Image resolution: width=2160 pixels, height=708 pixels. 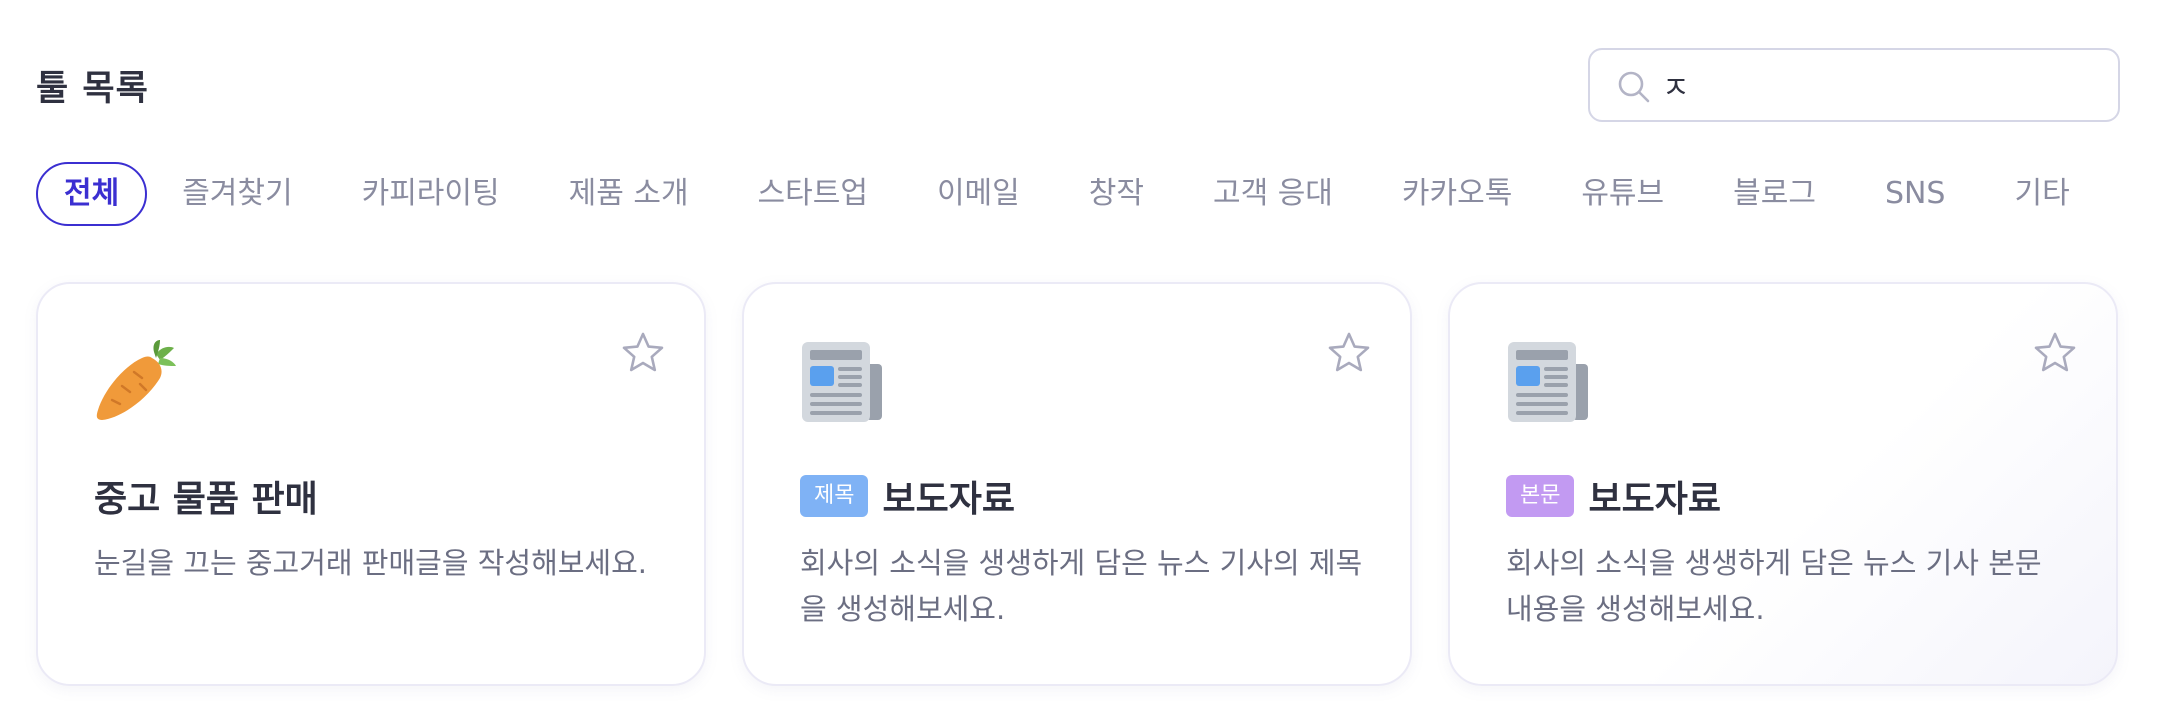 I want to click on card-title: 본문 보도자료, so click(x=1791, y=496).